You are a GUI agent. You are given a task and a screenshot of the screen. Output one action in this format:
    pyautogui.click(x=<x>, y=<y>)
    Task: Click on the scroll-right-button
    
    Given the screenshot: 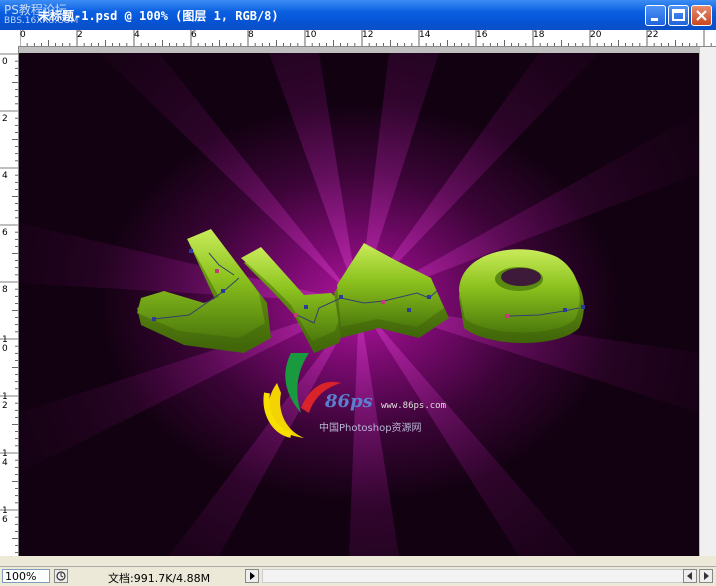 What is the action you would take?
    pyautogui.click(x=706, y=576)
    